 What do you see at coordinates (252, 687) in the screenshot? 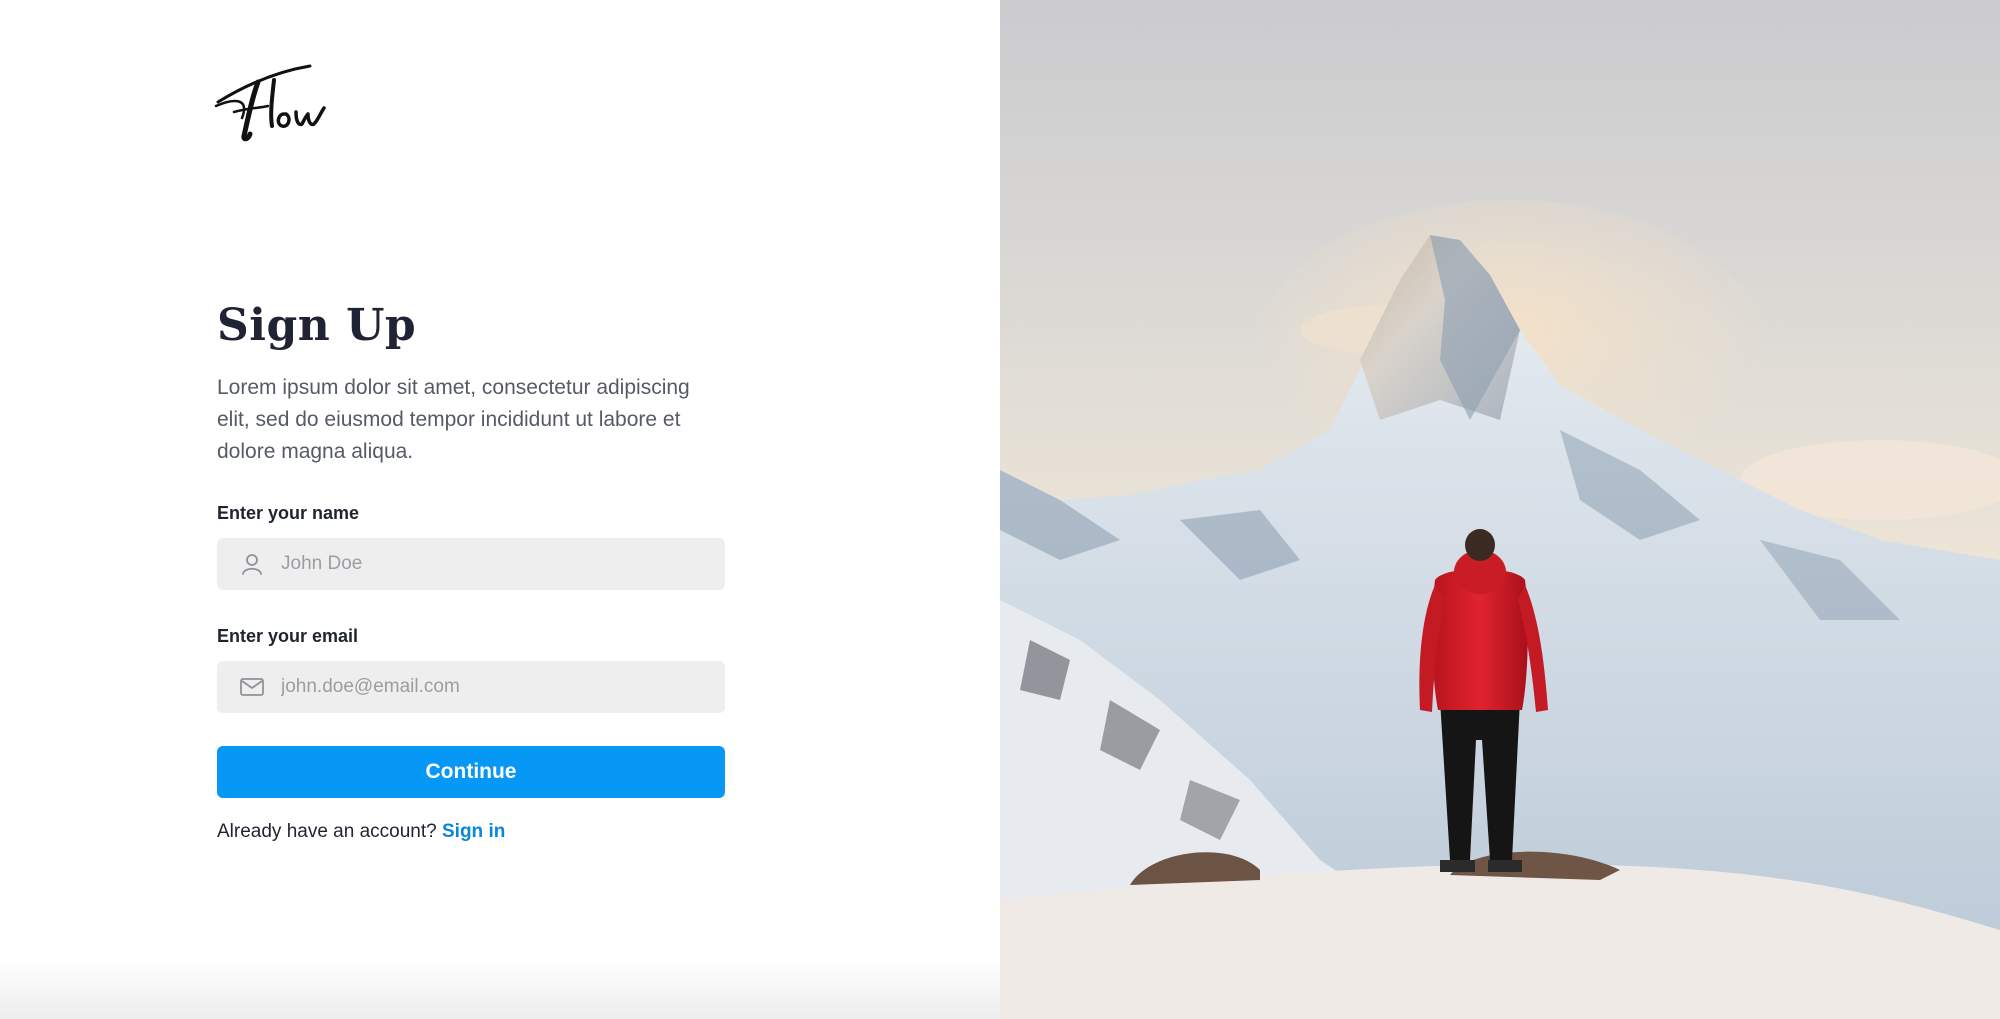
I see `mail-icon` at bounding box center [252, 687].